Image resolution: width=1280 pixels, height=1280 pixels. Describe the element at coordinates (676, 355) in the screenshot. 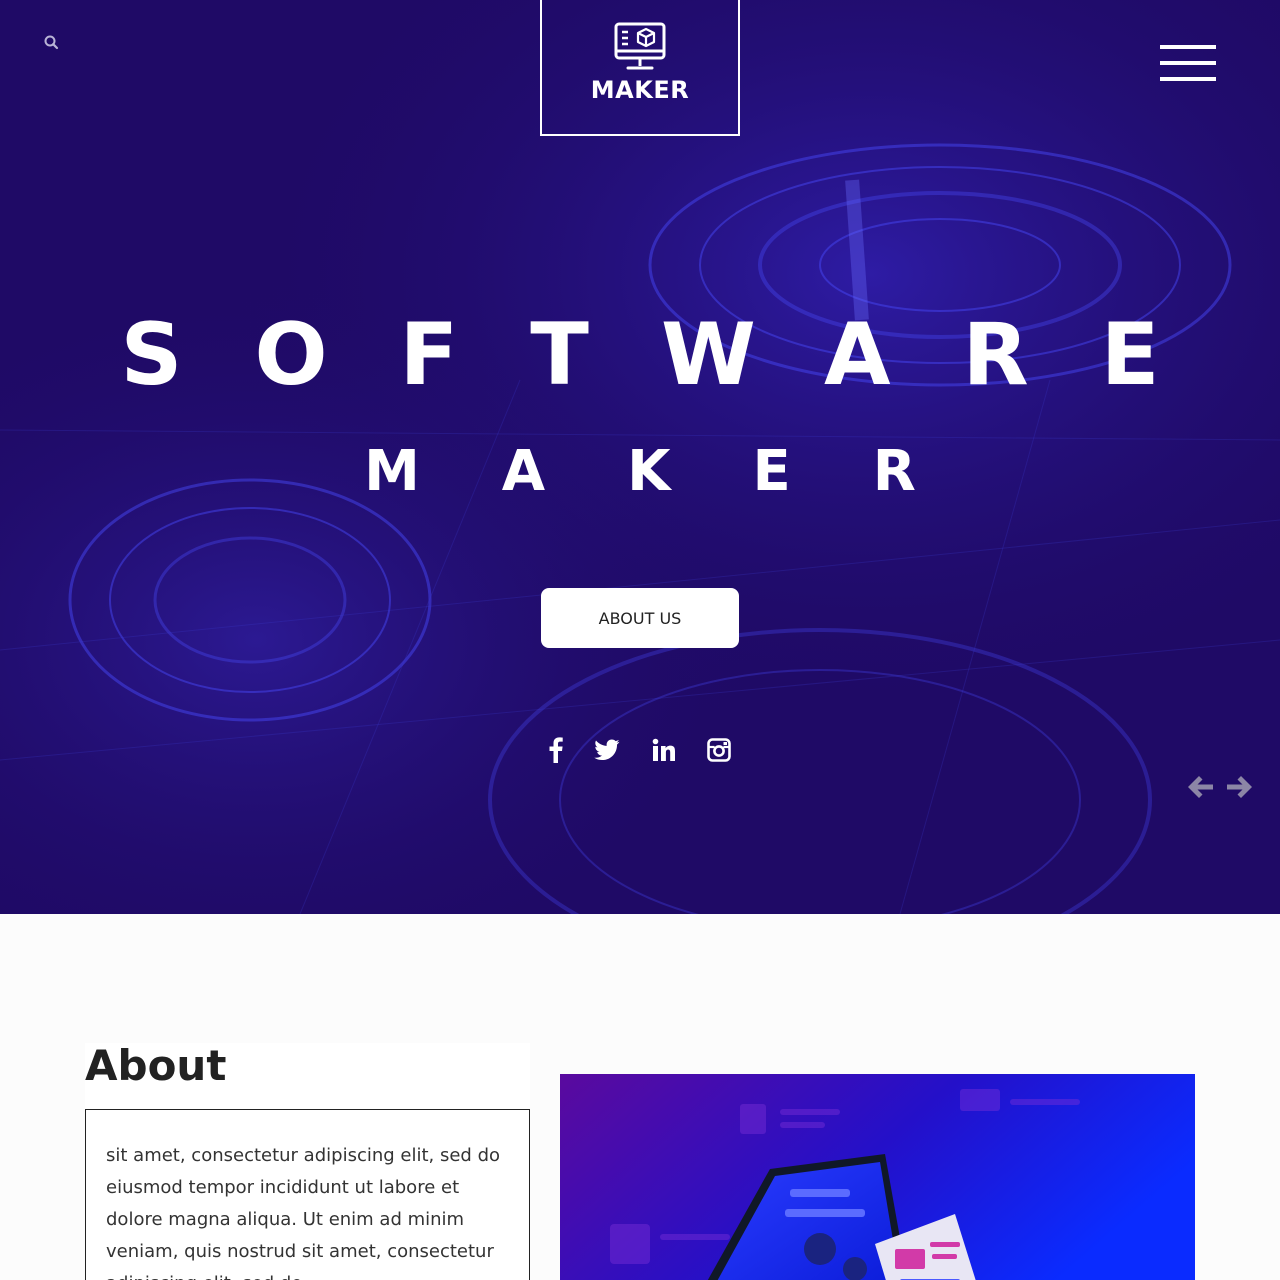

I see `hero-title: SOFTWARE` at that location.